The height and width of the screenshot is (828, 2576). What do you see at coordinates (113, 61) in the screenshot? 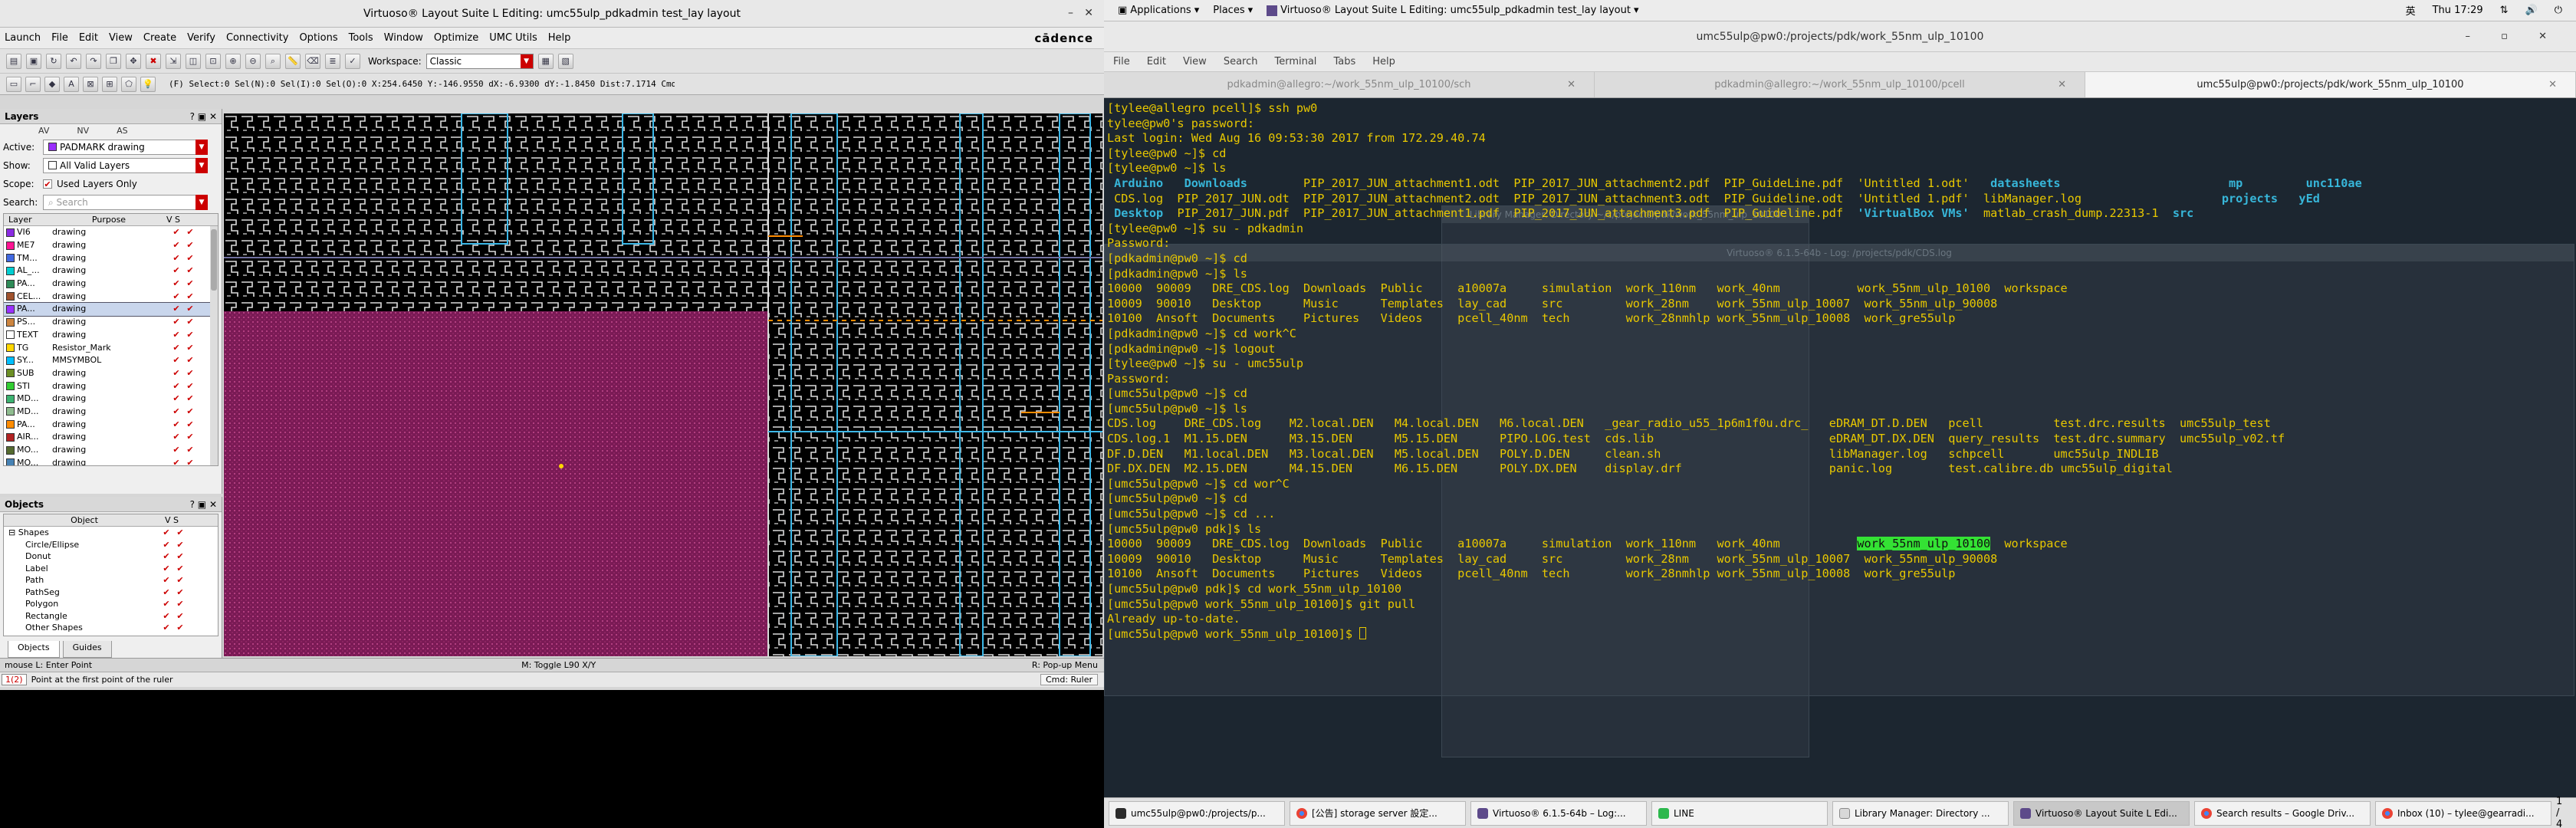
I see `copy-icon: ❐` at bounding box center [113, 61].